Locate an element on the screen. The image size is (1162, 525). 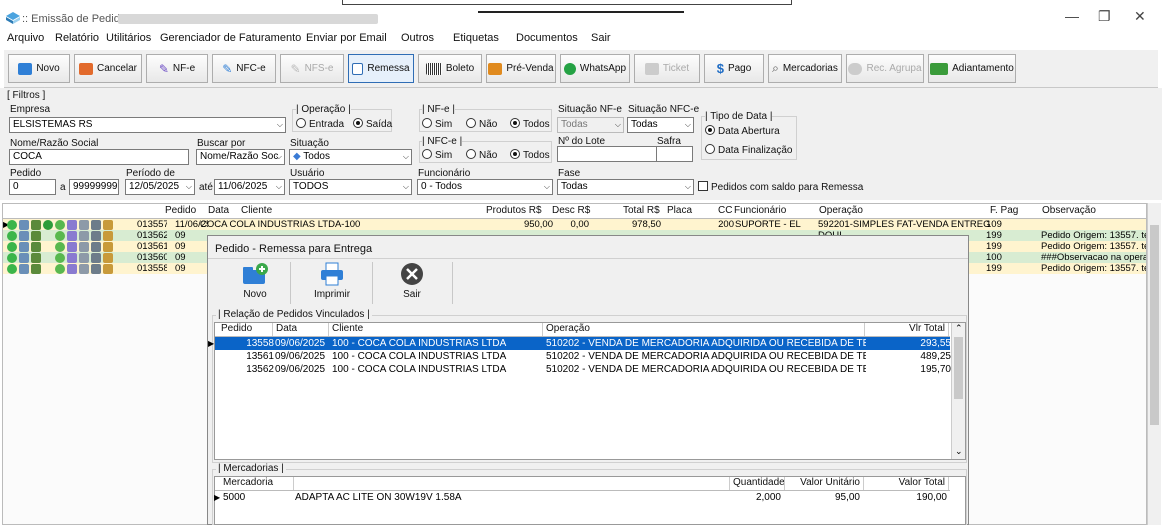
nome-input: COCA is located at coordinates (99, 157).